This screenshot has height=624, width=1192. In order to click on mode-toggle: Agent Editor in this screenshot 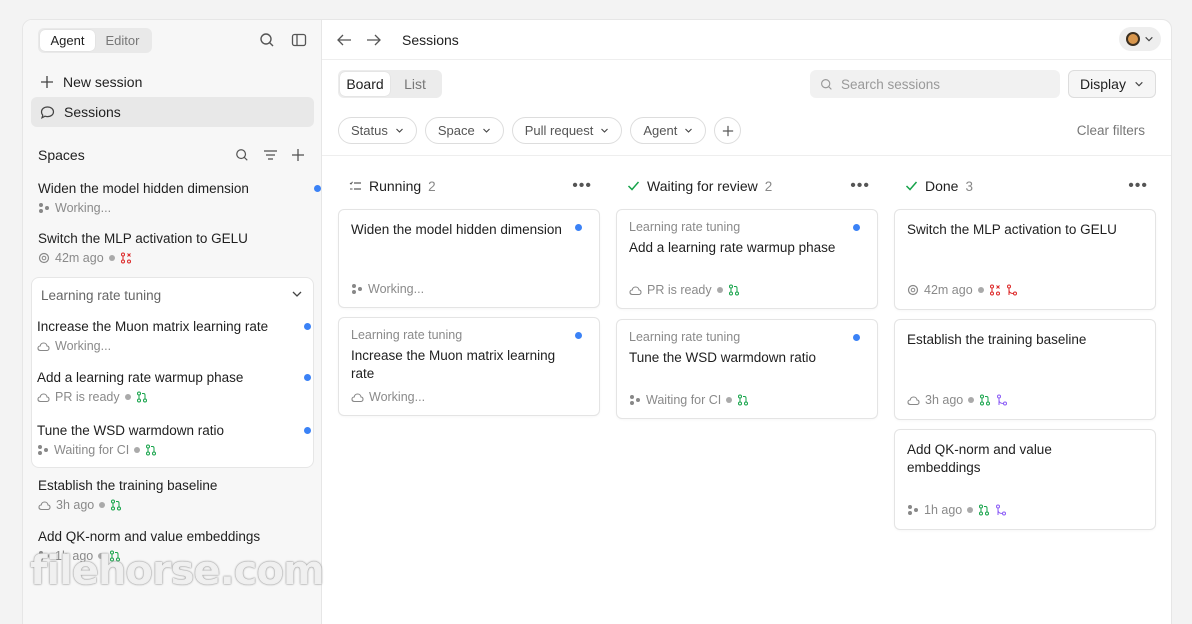, I will do `click(95, 40)`.